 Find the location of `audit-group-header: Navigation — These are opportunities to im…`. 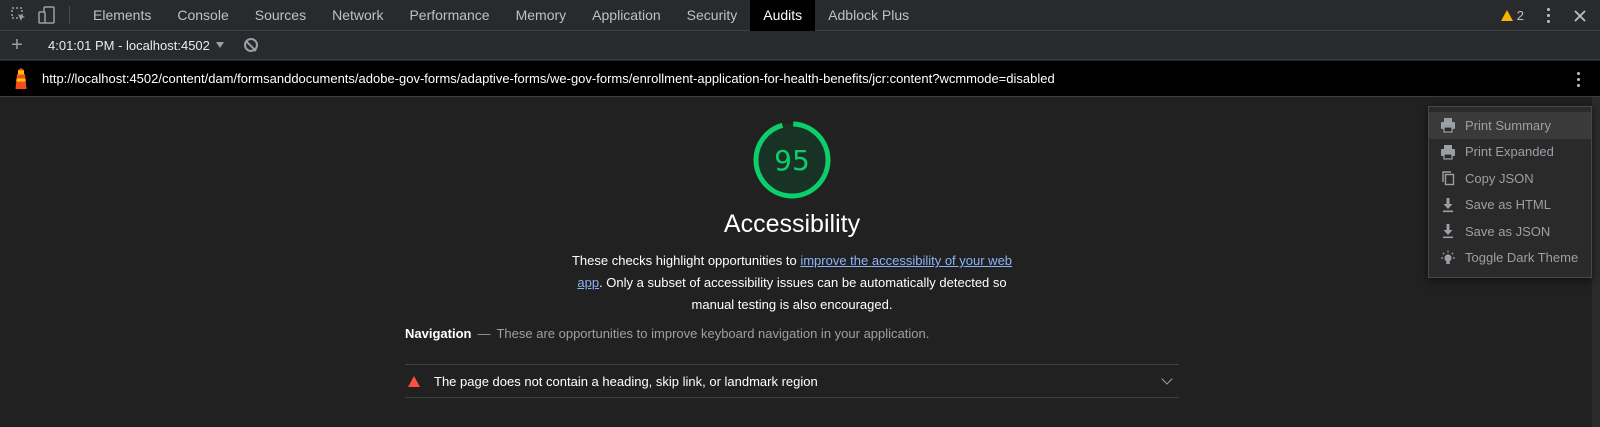

audit-group-header: Navigation — These are opportunities to im… is located at coordinates (795, 333).